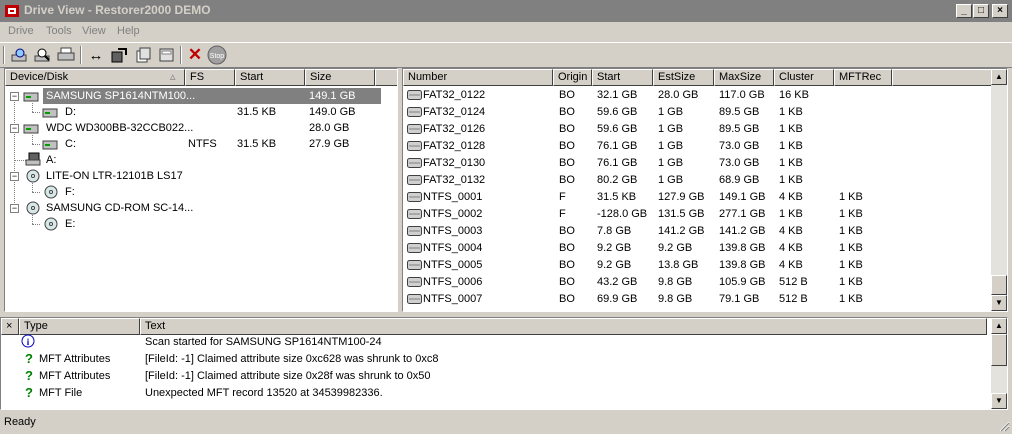 Image resolution: width=1012 pixels, height=434 pixels. I want to click on partition-size: 149.0 GB, so click(332, 112).